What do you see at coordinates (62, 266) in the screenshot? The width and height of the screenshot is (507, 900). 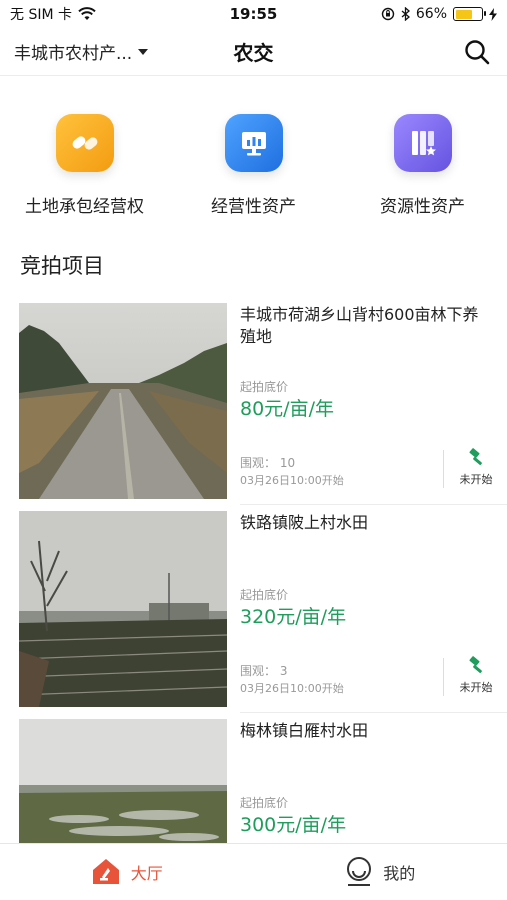 I see `section-title: 竞拍项目` at bounding box center [62, 266].